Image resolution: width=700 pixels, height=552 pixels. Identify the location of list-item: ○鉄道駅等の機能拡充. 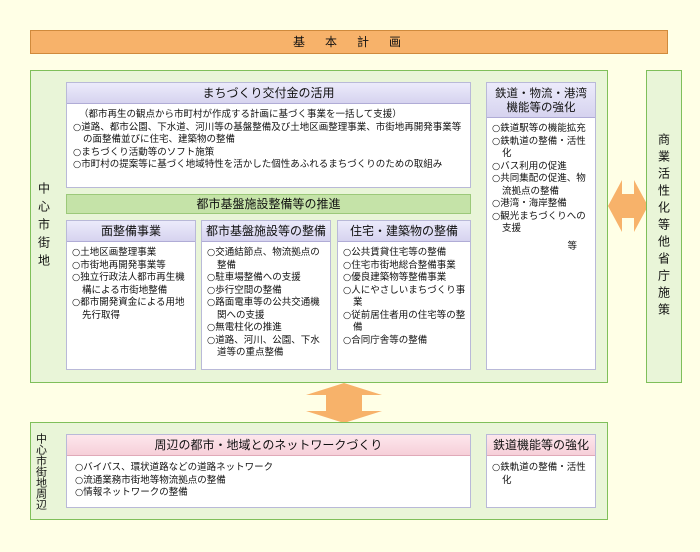
(539, 128).